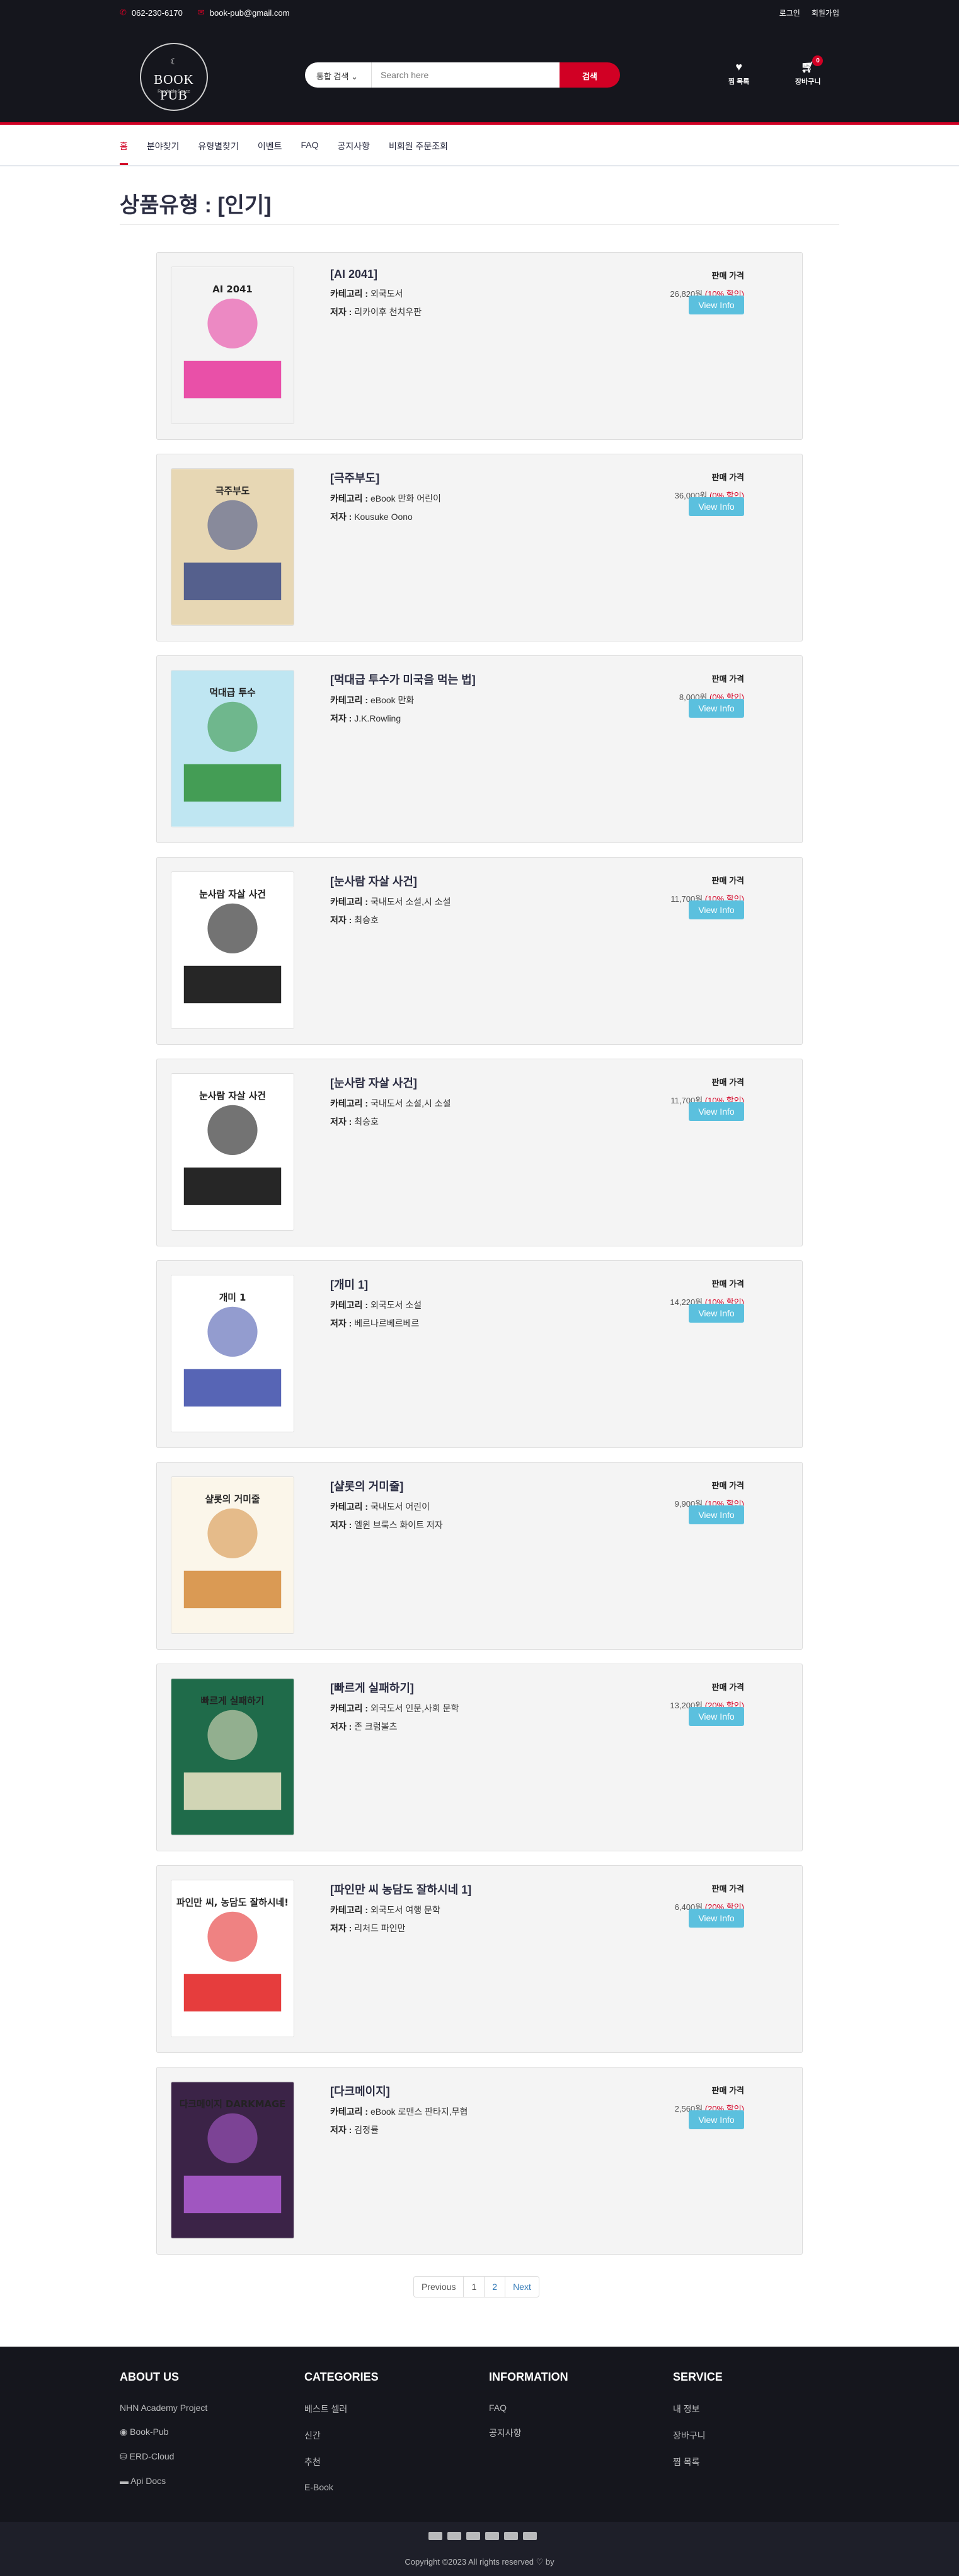  What do you see at coordinates (528, 2408) in the screenshot?
I see `footer-link-faq: FAQ` at bounding box center [528, 2408].